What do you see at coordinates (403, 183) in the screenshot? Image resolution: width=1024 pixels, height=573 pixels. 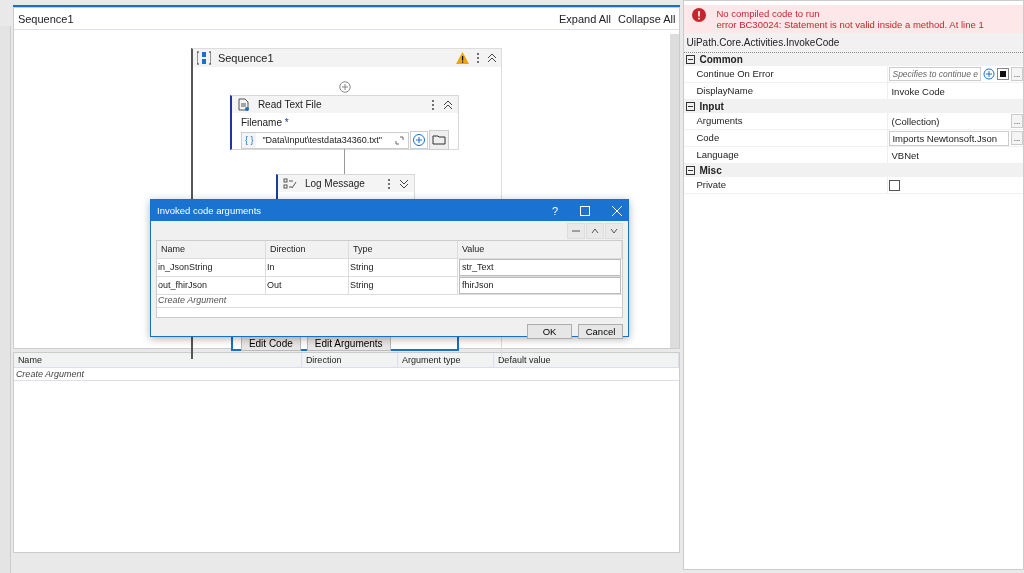 I see `expand-icon` at bounding box center [403, 183].